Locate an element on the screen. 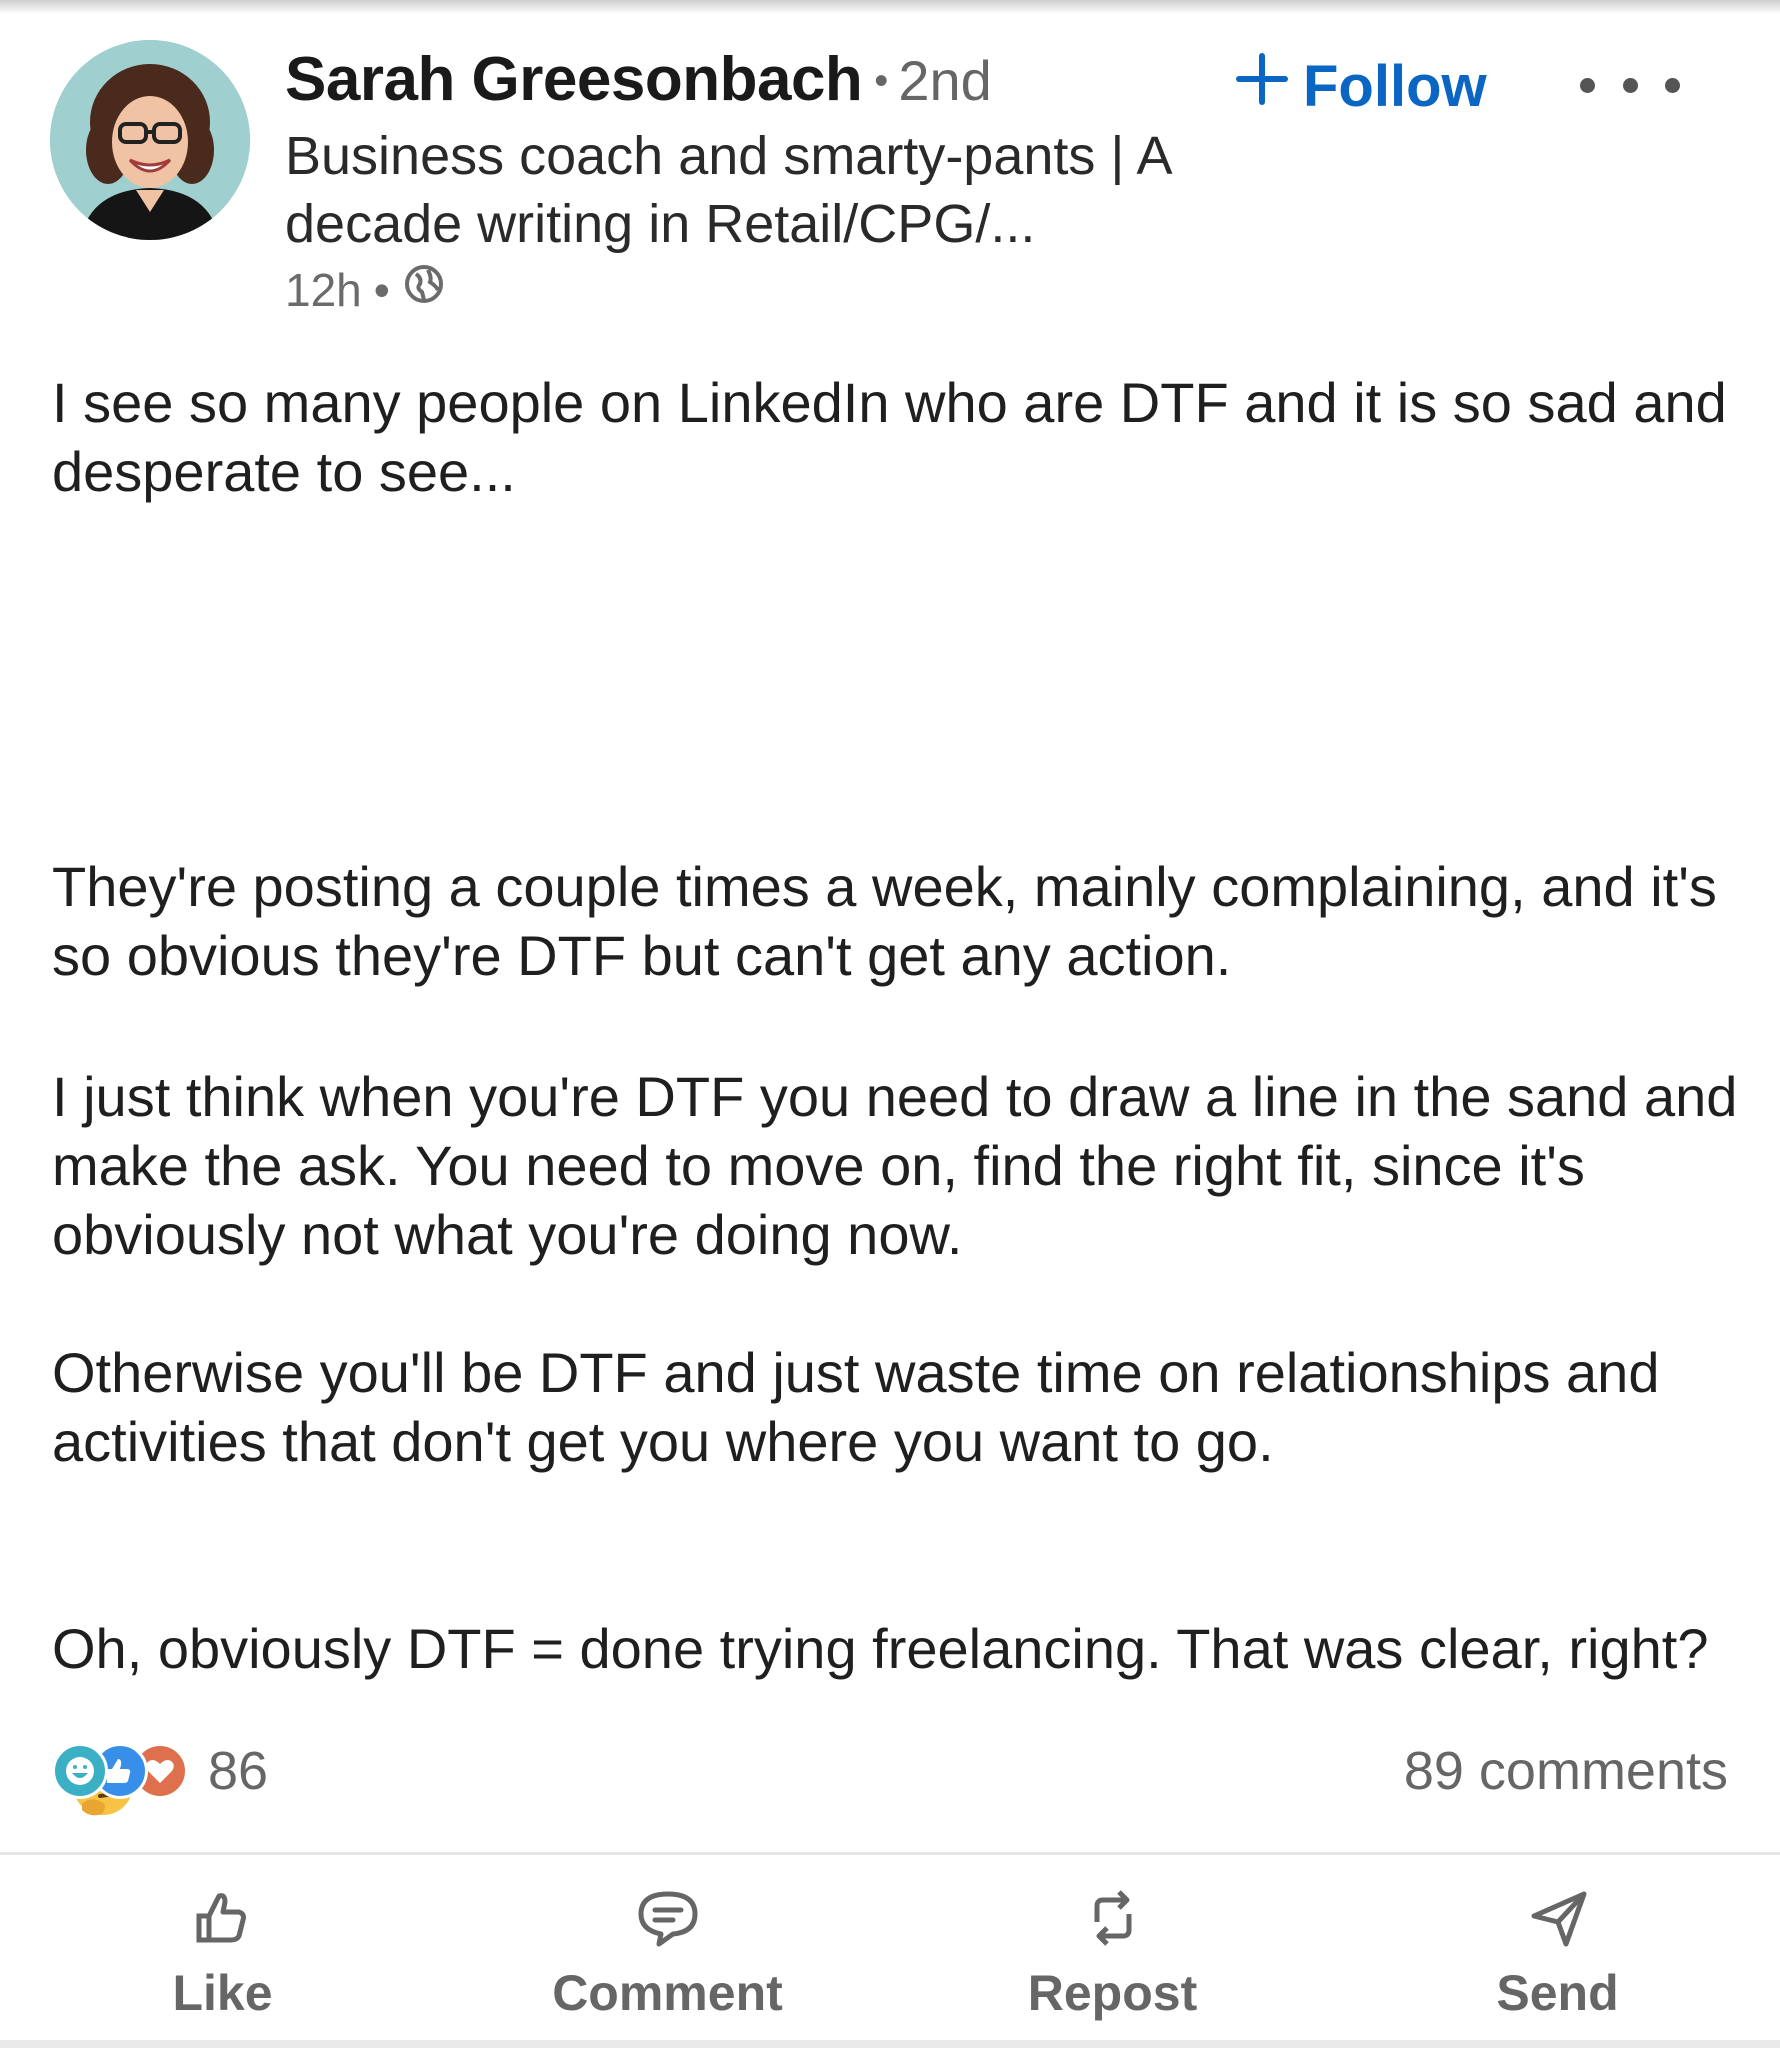 This screenshot has height=2048, width=1780. like-icon is located at coordinates (223, 1910).